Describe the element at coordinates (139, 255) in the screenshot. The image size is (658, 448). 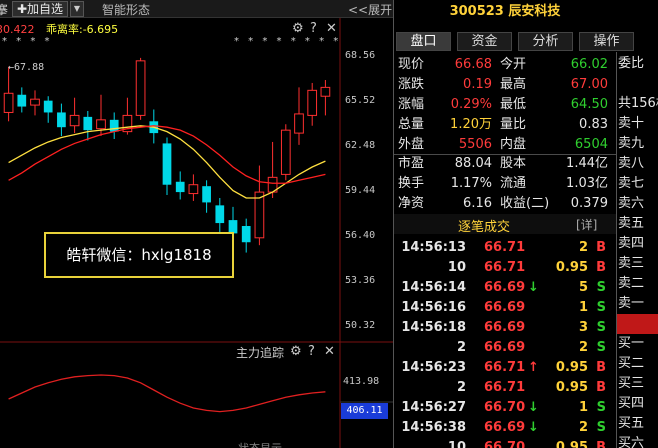
I see `watermark-text: 皓轩微信：hxlg1818` at that location.